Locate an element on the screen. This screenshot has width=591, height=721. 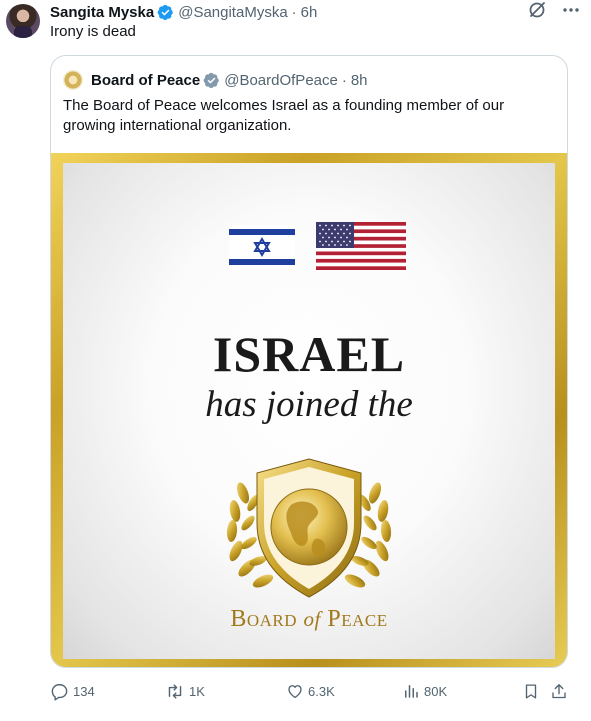
views-button: 80K is located at coordinates (424, 691).